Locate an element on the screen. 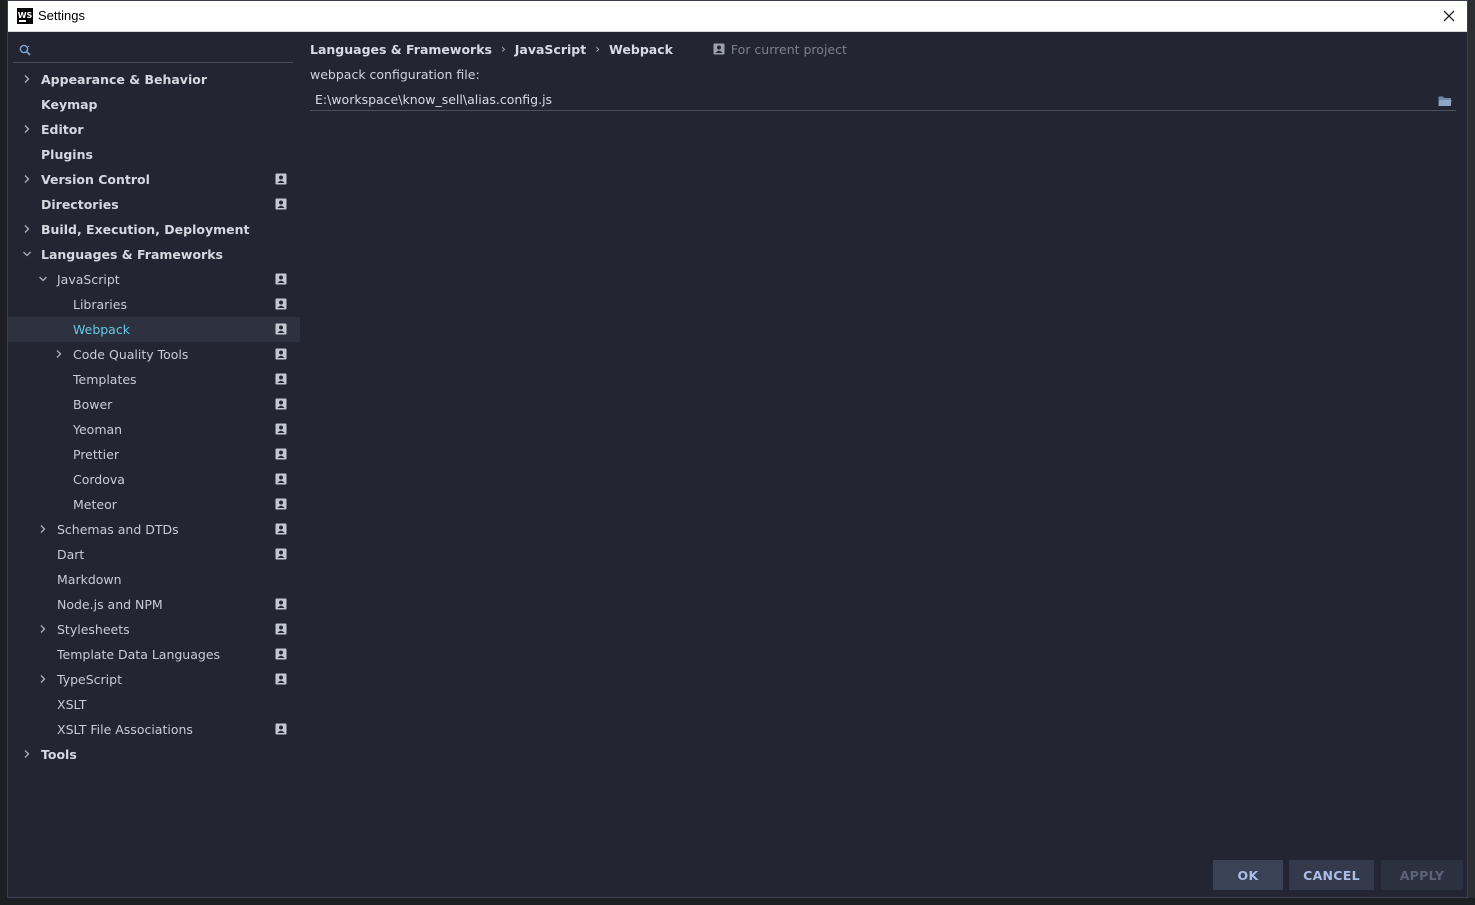 This screenshot has width=1475, height=905. background-editor-edge is located at coordinates (1471, 452).